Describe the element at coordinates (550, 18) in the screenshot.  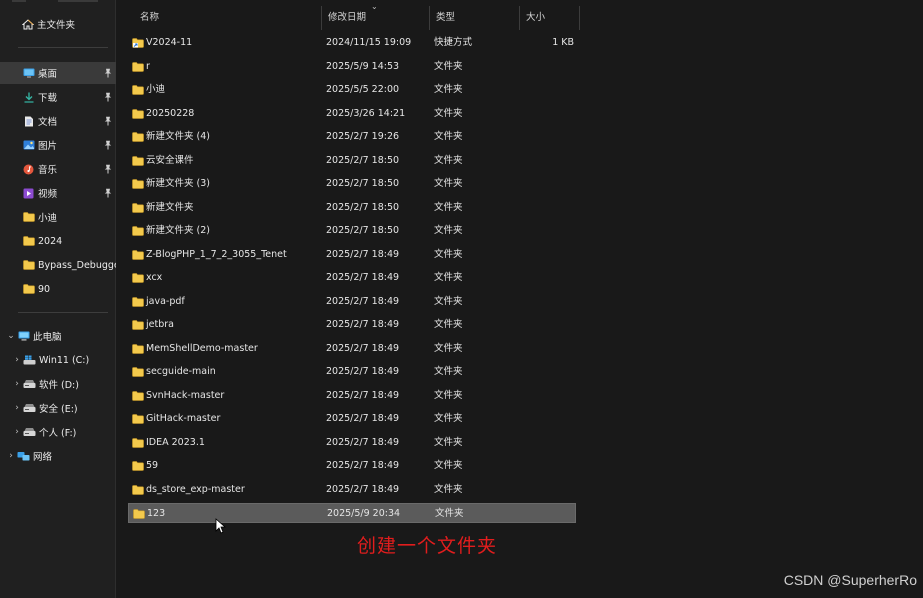
I see `column-header-size: 大小` at that location.